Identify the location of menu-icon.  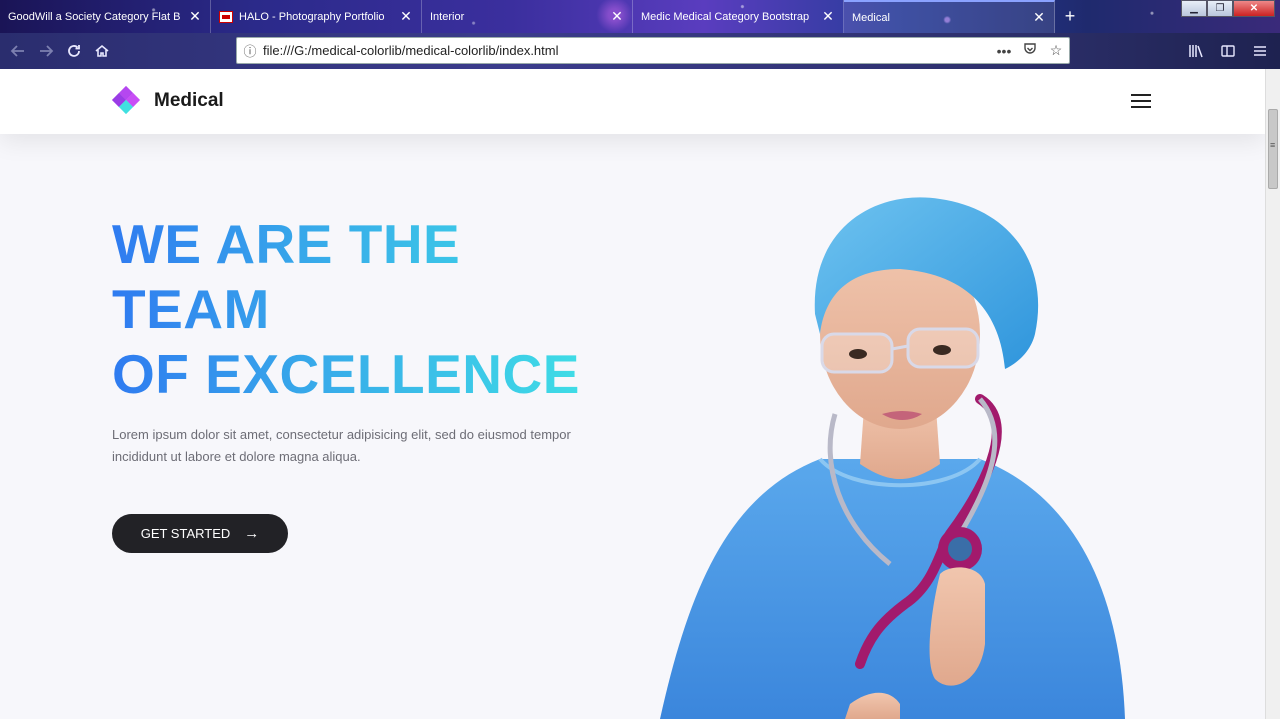
(1260, 51).